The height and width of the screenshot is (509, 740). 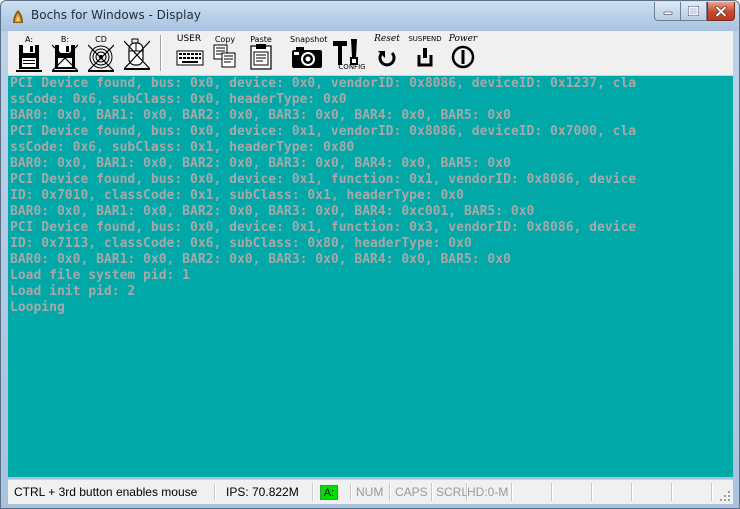 I want to click on mouse-hint: CTRL + 3rd button enables mouse, so click(x=106, y=492).